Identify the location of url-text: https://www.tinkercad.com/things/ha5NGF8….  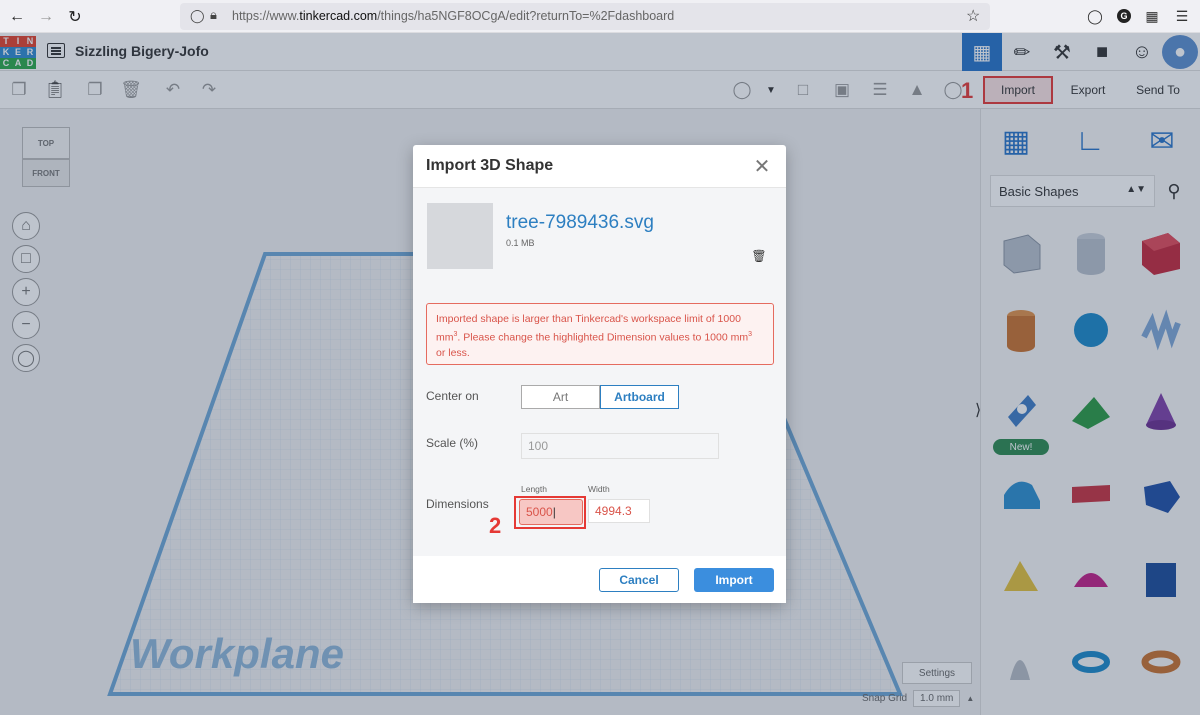
(453, 16).